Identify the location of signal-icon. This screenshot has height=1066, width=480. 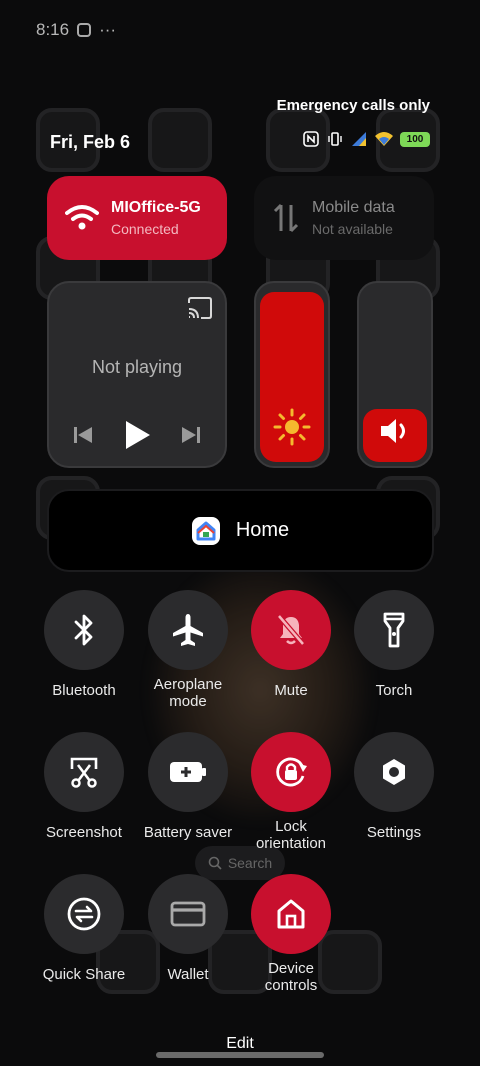
(359, 139).